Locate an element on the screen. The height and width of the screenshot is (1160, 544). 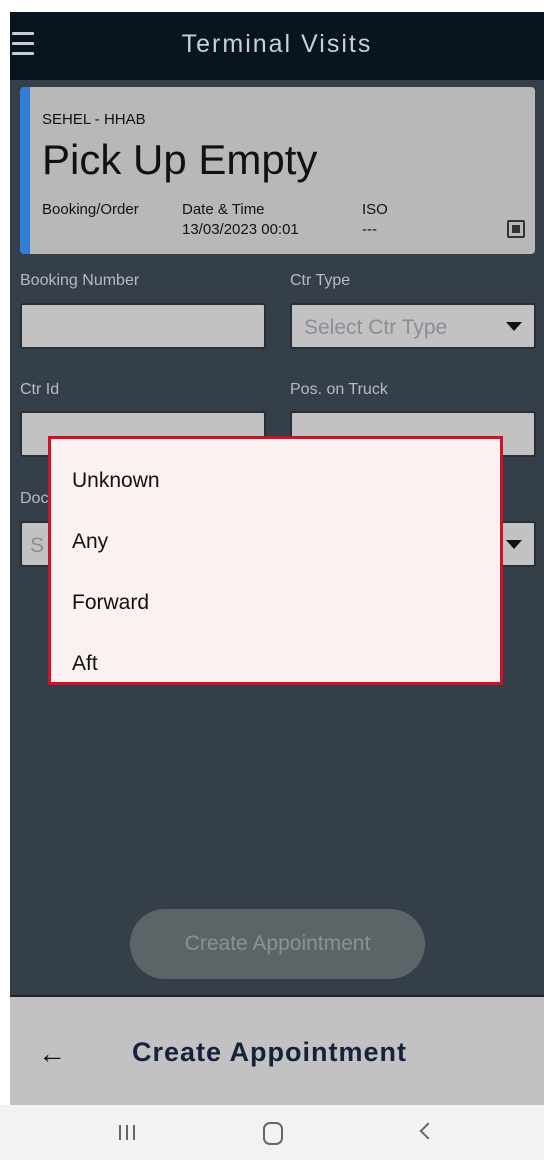
ctr-type-label: Ctr Type is located at coordinates (320, 280).